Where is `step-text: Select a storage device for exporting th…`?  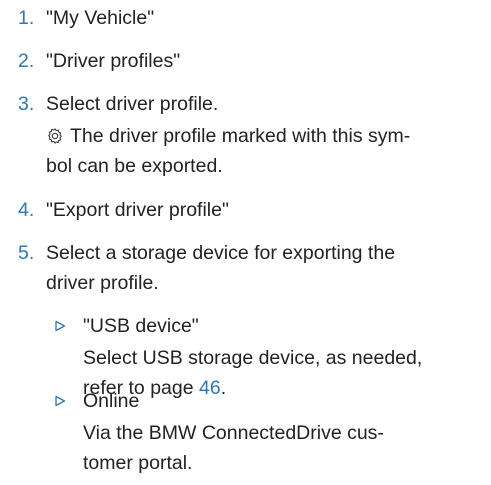 step-text: Select a storage device for exporting th… is located at coordinates (261, 268).